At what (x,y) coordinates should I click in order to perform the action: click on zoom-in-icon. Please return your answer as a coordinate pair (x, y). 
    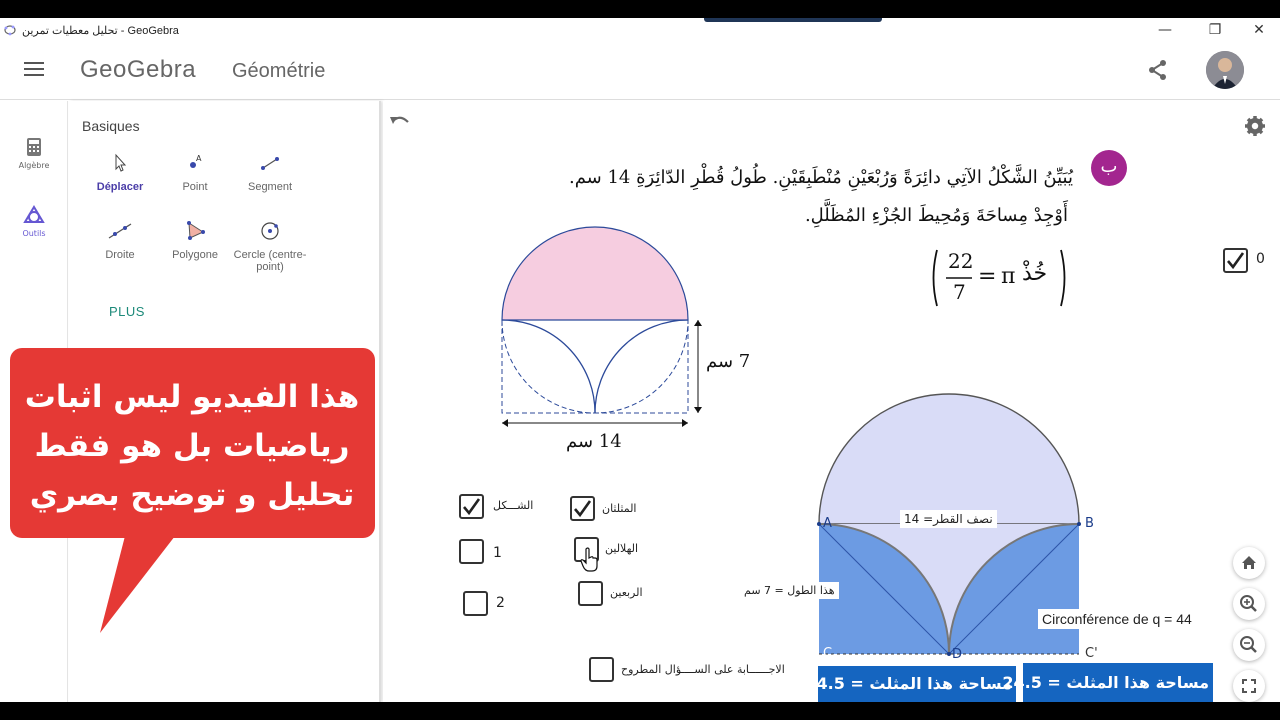
    Looking at the image, I should click on (1248, 603).